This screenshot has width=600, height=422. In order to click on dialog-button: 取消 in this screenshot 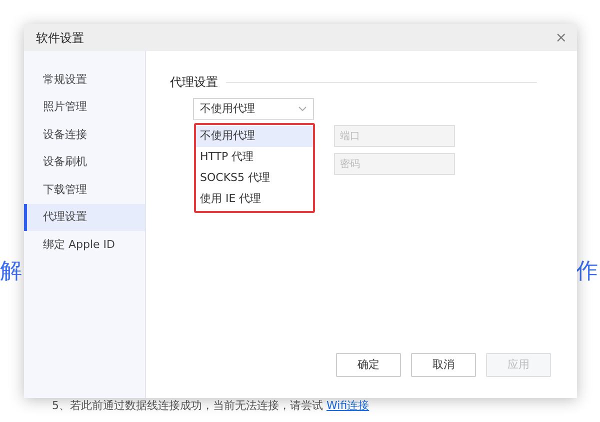, I will do `click(443, 365)`.